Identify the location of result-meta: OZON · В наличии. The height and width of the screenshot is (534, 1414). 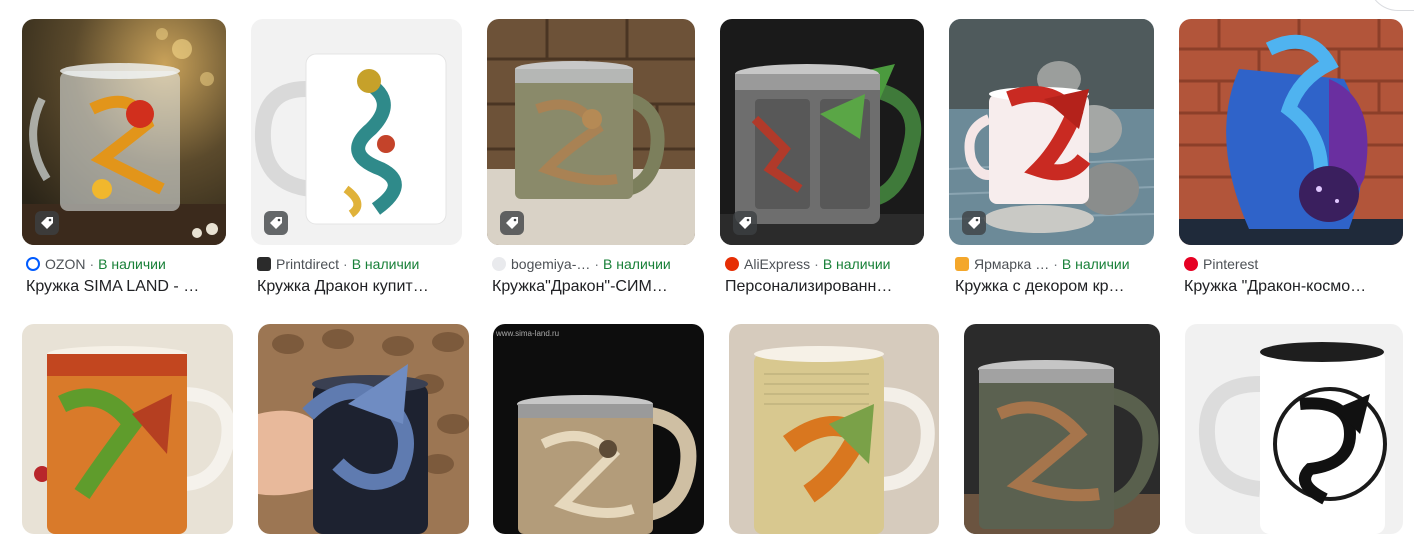
(126, 264).